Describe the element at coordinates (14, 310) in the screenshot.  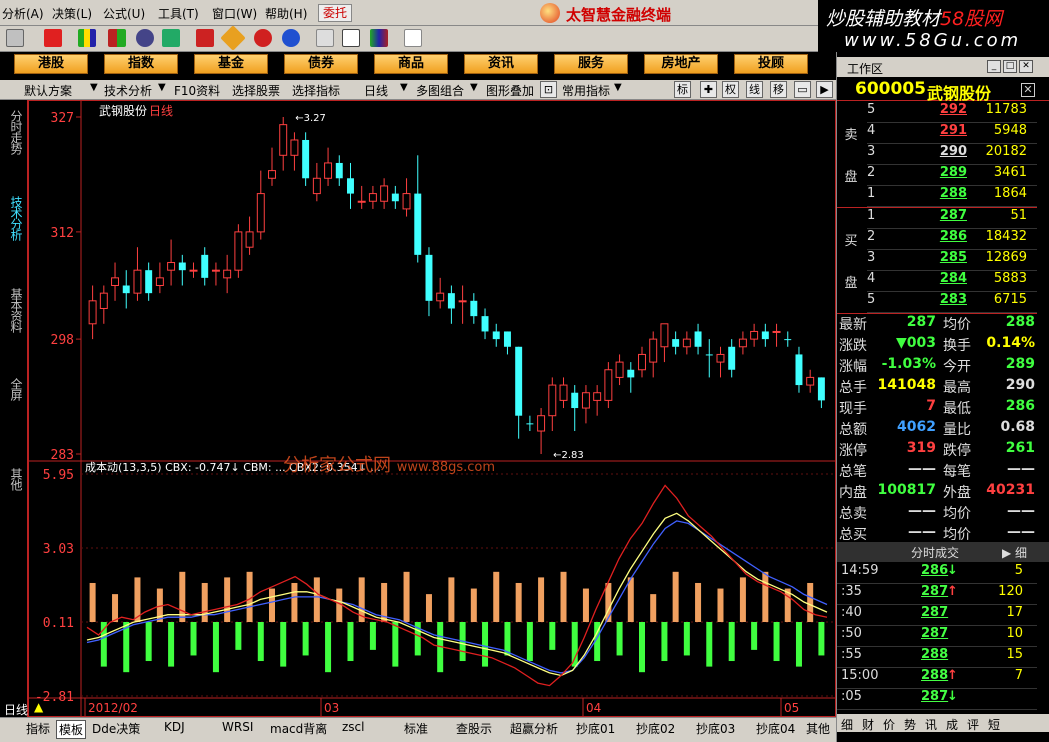
I see `tab-fundamentals: 基本资料` at that location.